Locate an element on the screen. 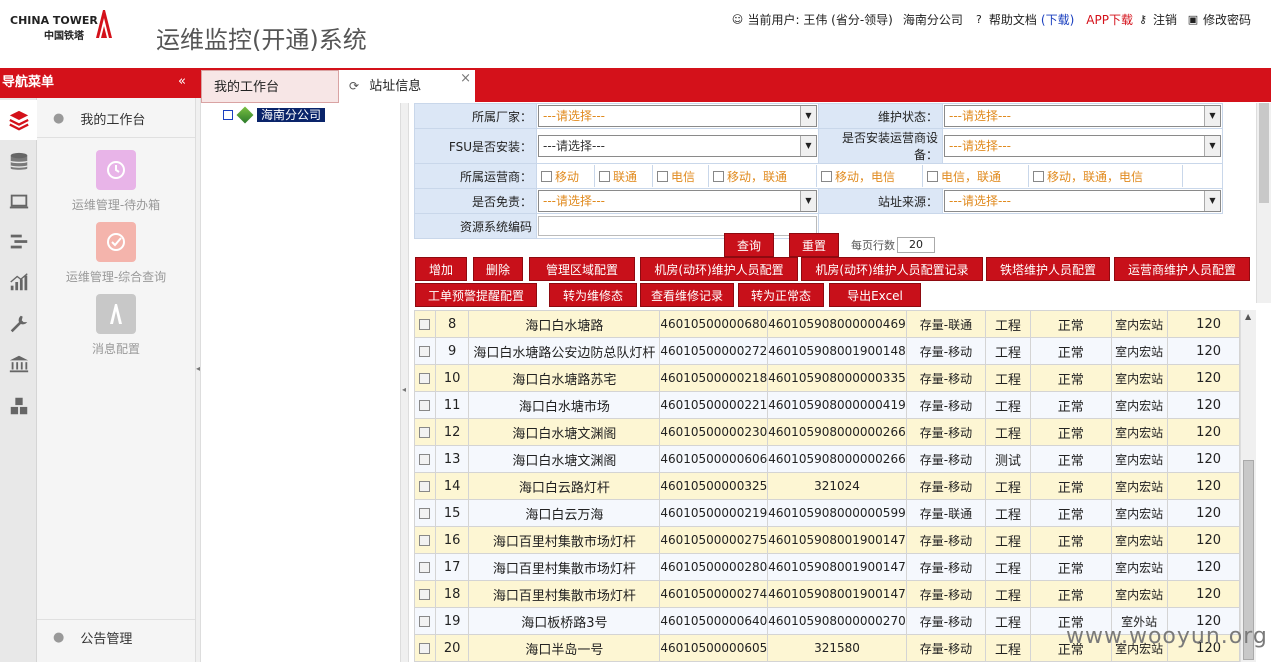 This screenshot has width=1271, height=662. view-repair-record-button: 查看维修记录 is located at coordinates (687, 295).